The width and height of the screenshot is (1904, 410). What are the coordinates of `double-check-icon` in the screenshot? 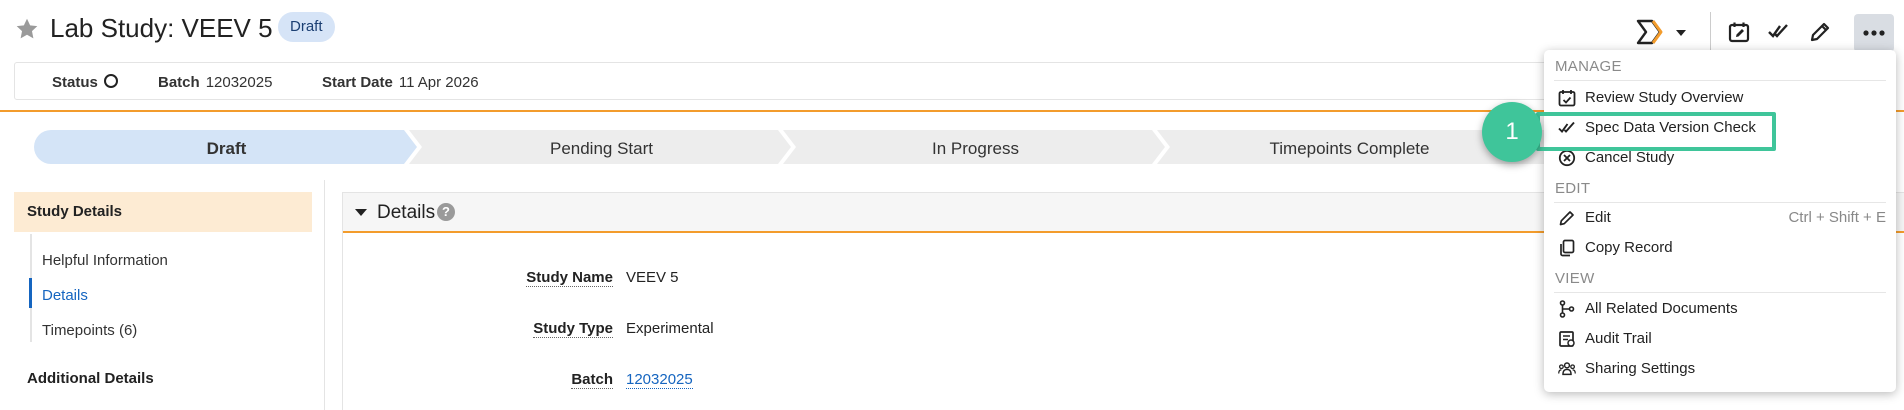 It's located at (1778, 31).